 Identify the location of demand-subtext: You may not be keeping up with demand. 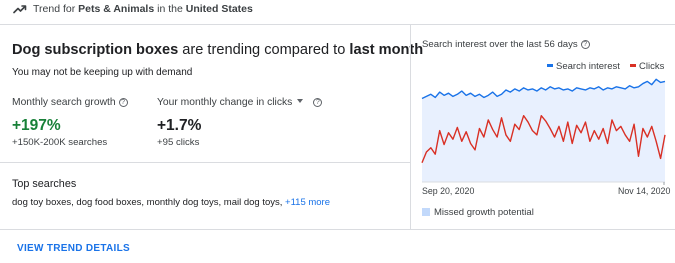
(102, 72).